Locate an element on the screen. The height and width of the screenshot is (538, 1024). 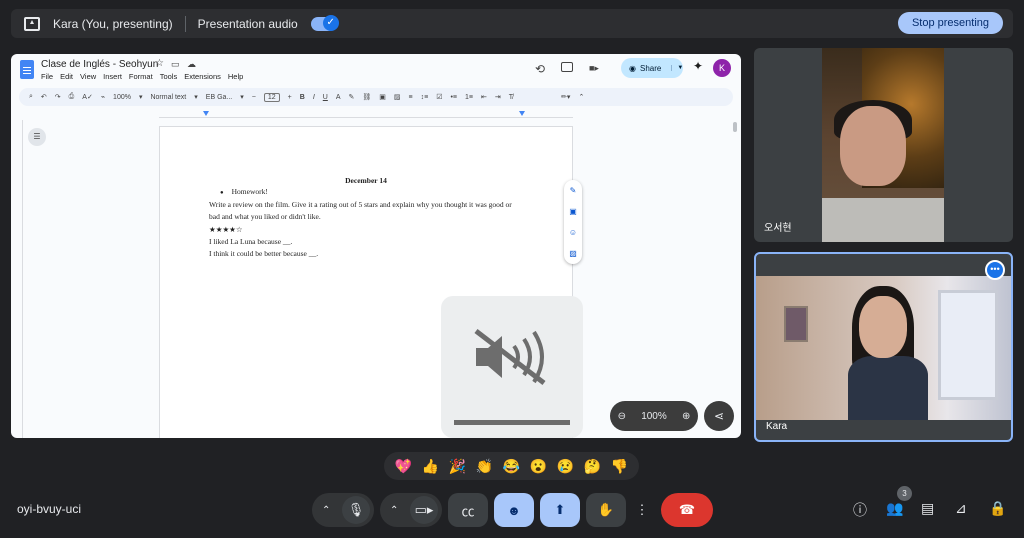
search-icon: ⌕ is located at coordinates (31, 97).